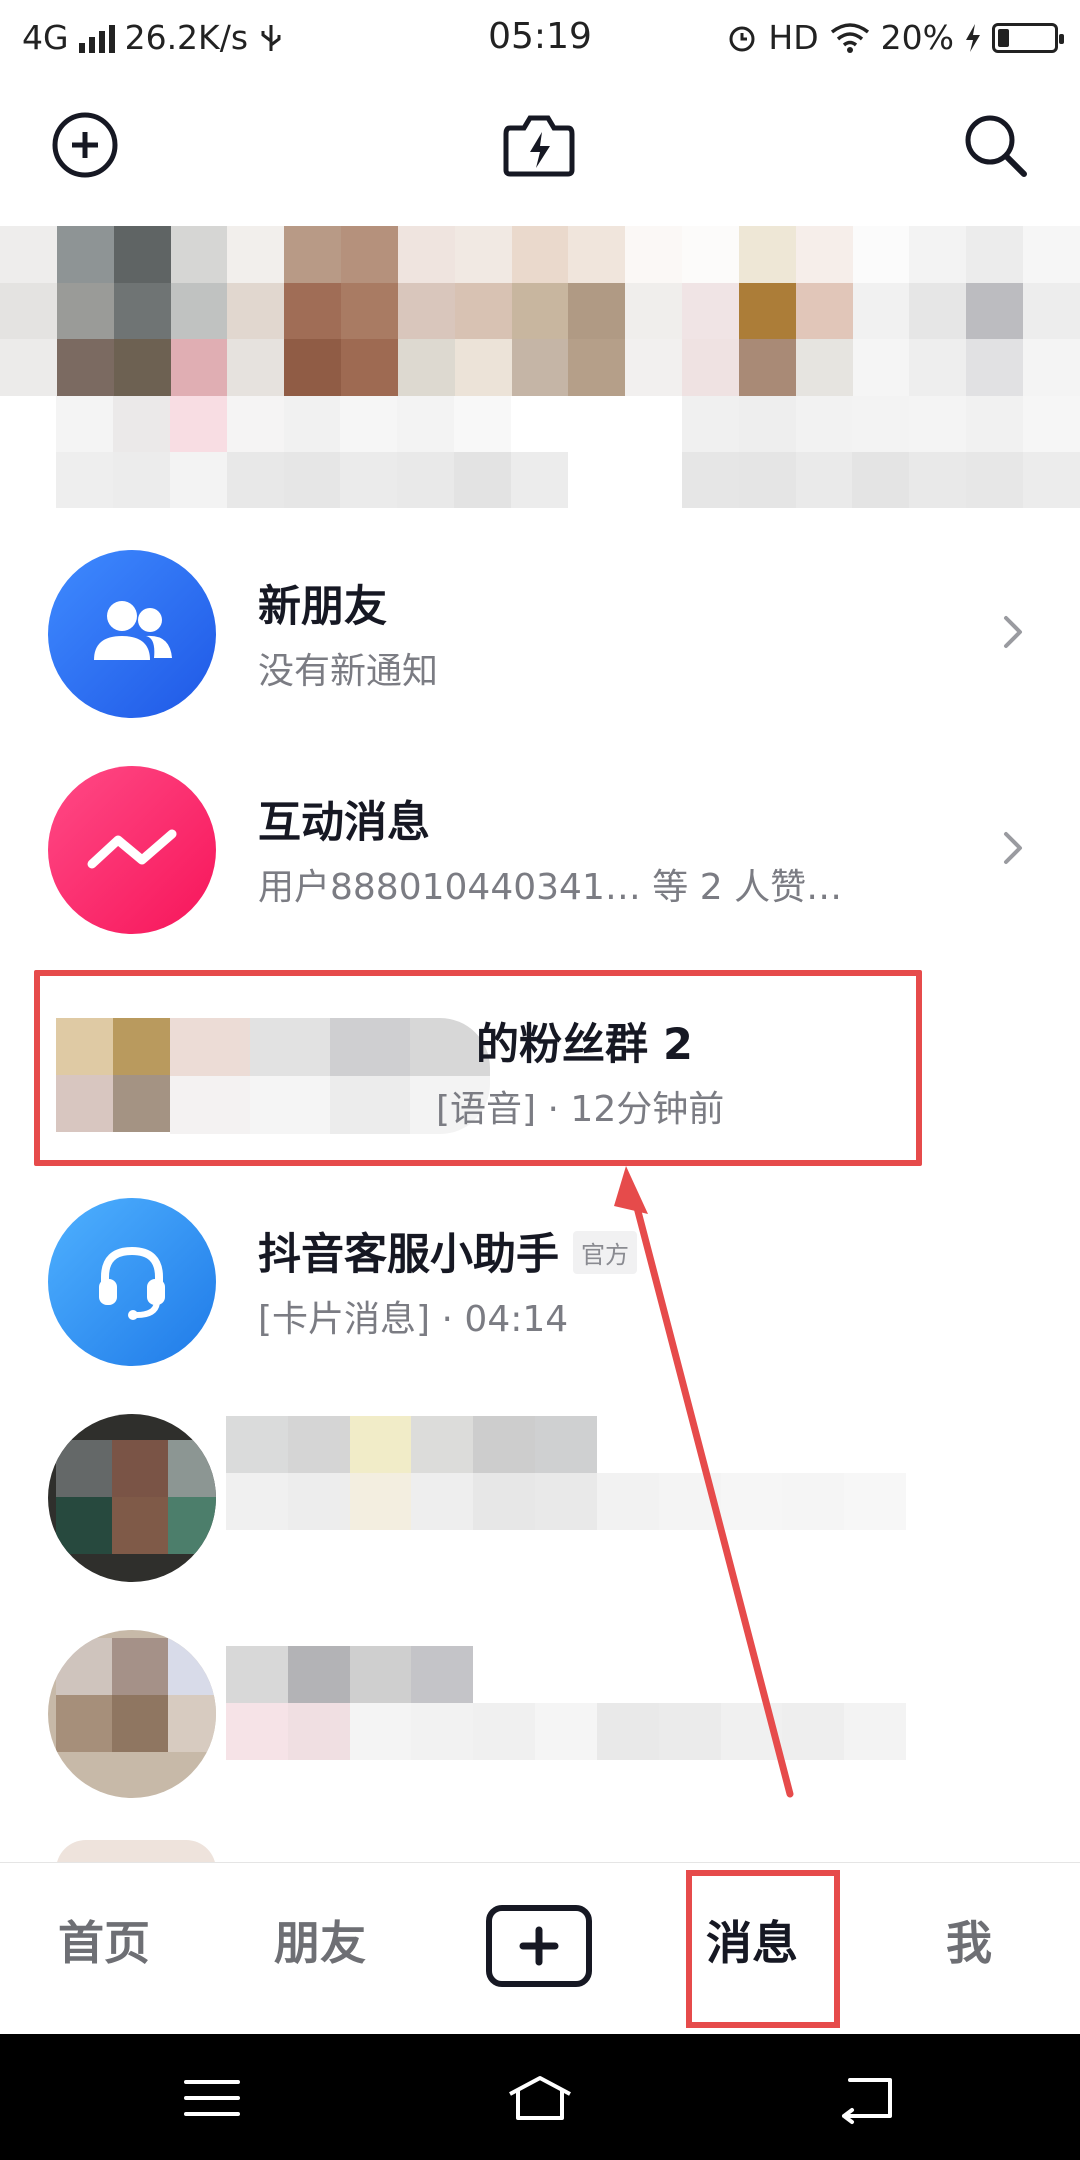  I want to click on system-nav-bar, so click(540, 2097).